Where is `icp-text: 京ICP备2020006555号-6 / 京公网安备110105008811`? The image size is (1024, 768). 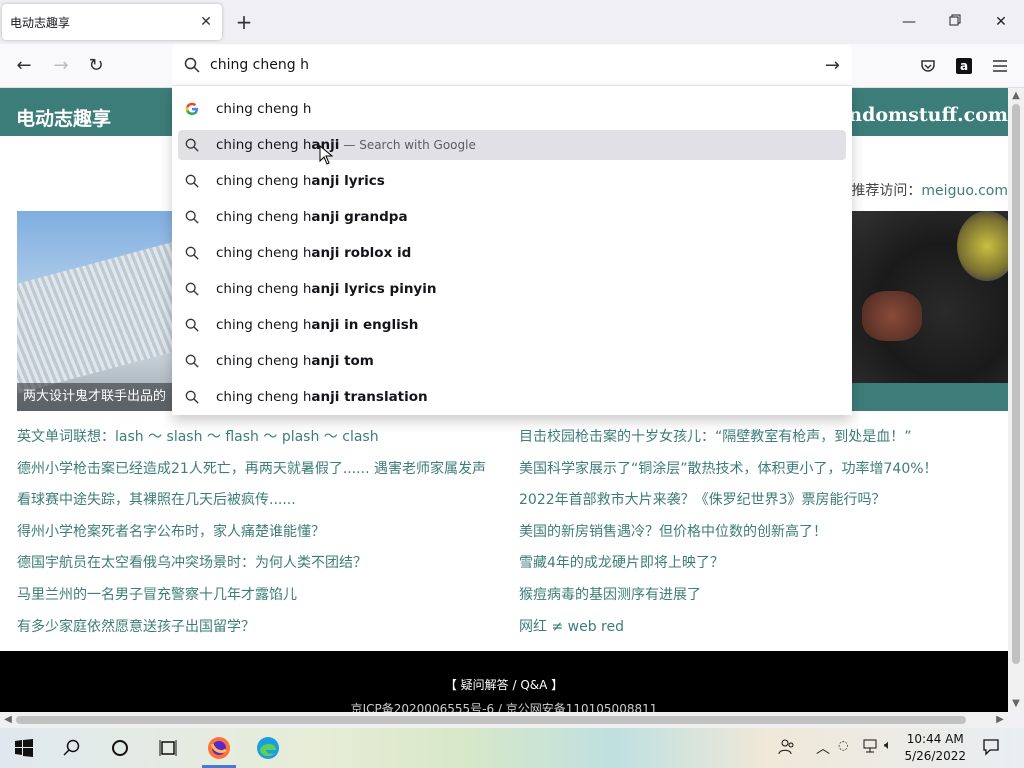
icp-text: 京ICP备2020006555号-6 / 京公网安备110105008811 is located at coordinates (504, 707).